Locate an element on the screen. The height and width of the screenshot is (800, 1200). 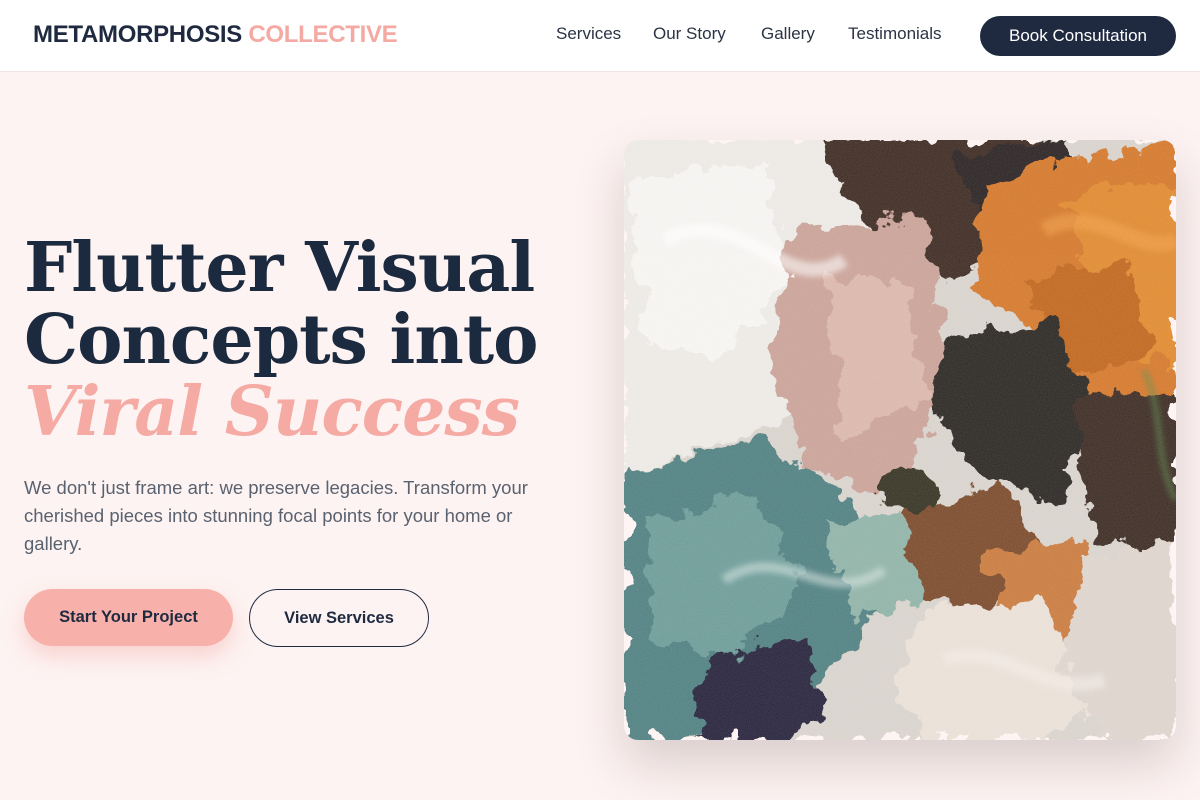
logo: METAMORPHOSIS COLLECTIVE is located at coordinates (215, 35).